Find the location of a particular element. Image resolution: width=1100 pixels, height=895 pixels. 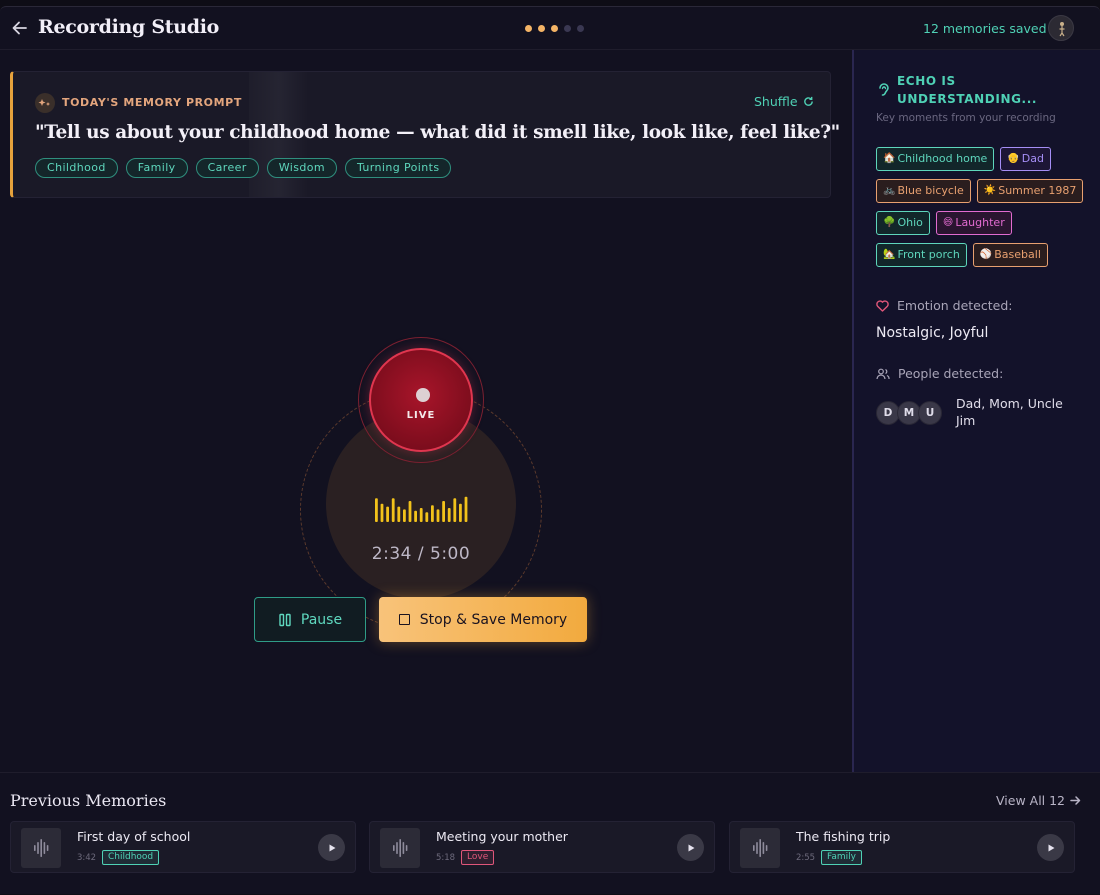

chip-label: Baseball is located at coordinates (1017, 254).